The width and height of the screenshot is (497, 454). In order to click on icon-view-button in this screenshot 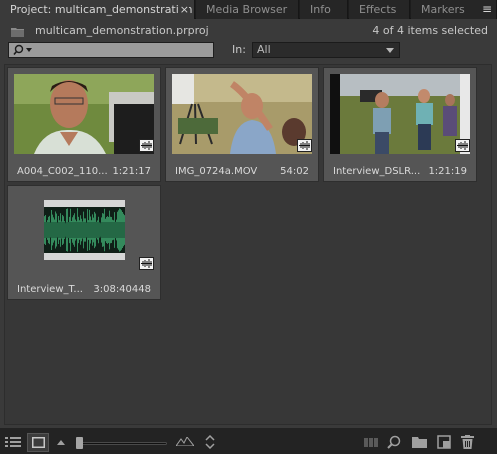, I will do `click(38, 442)`.